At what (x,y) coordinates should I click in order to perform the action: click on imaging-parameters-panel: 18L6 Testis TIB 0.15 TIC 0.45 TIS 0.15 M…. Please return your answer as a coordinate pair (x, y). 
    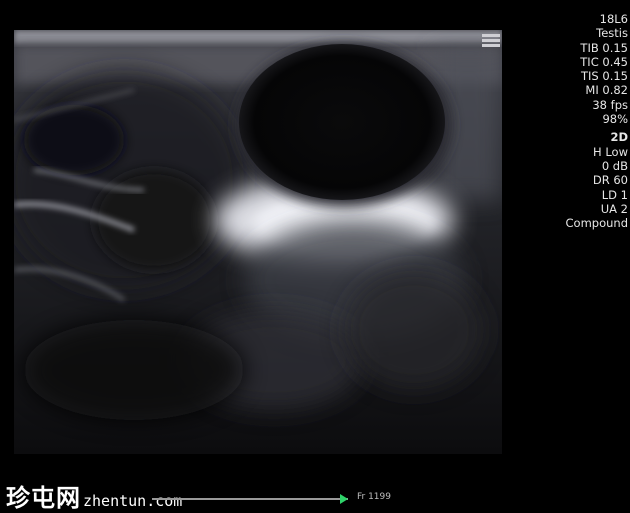
    Looking at the image, I should click on (568, 121).